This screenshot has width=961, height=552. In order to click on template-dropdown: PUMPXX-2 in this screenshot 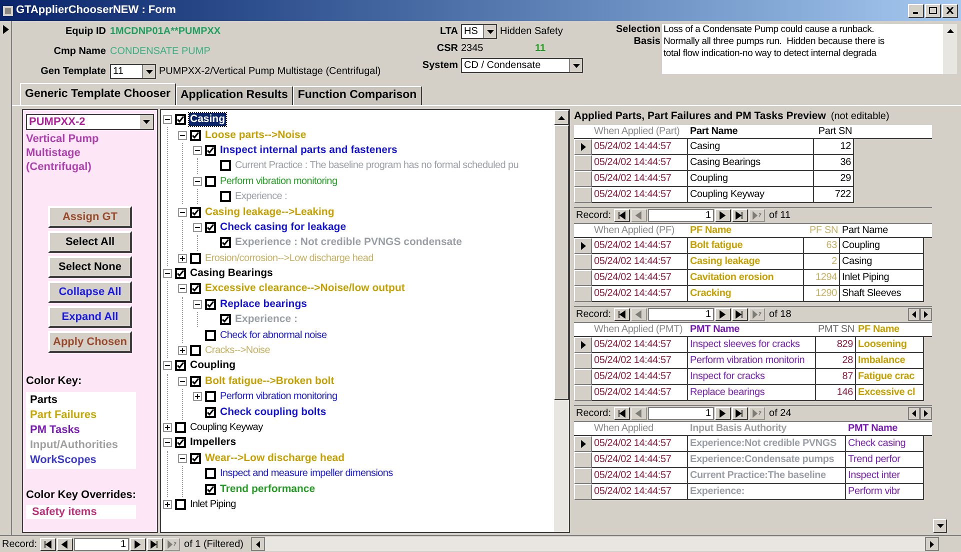, I will do `click(90, 122)`.